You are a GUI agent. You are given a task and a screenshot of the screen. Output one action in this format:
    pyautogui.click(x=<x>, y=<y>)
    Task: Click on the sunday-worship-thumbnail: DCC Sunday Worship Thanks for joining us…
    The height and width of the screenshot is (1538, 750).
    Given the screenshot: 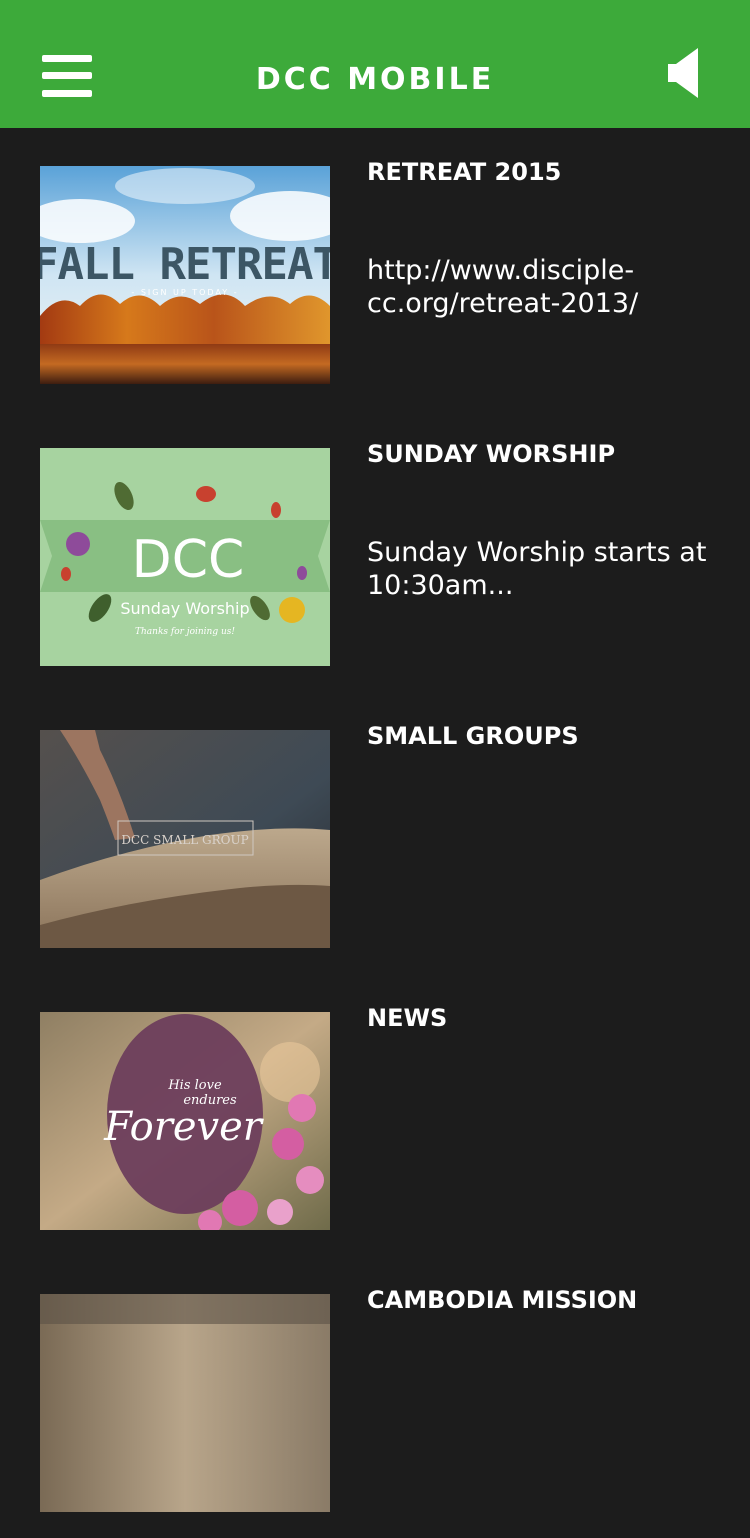 What is the action you would take?
    pyautogui.click(x=185, y=557)
    